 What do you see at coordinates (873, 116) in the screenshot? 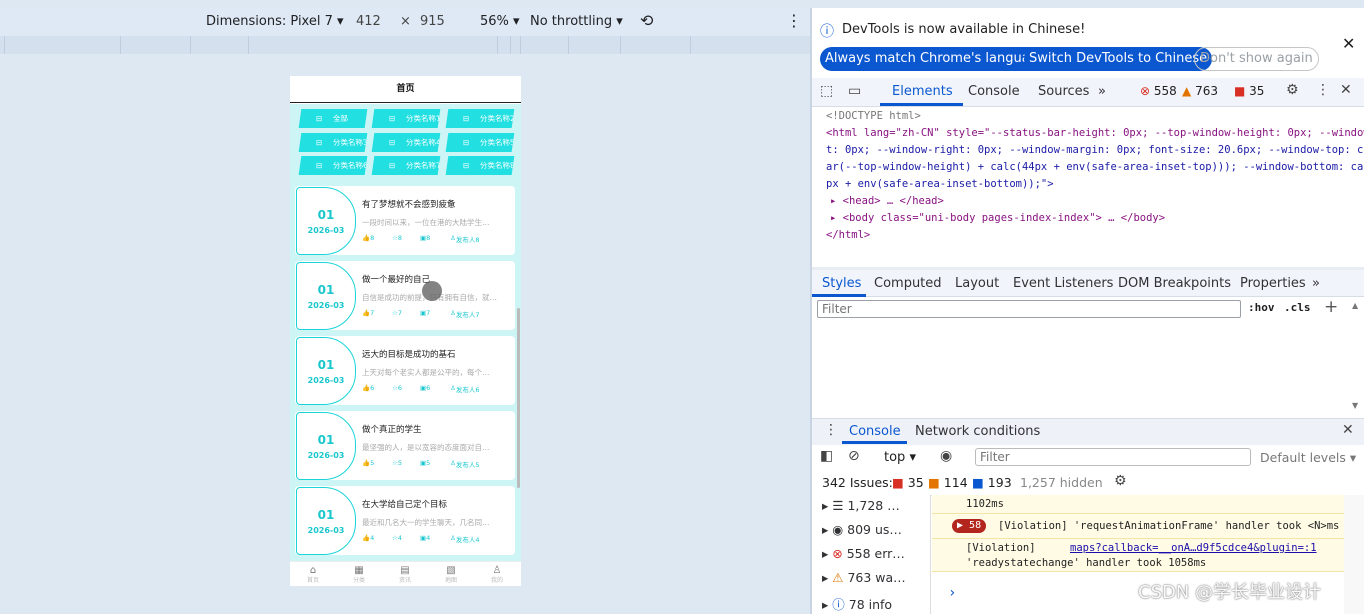
I see `doctype-line: <!DOCTYPE html>` at bounding box center [873, 116].